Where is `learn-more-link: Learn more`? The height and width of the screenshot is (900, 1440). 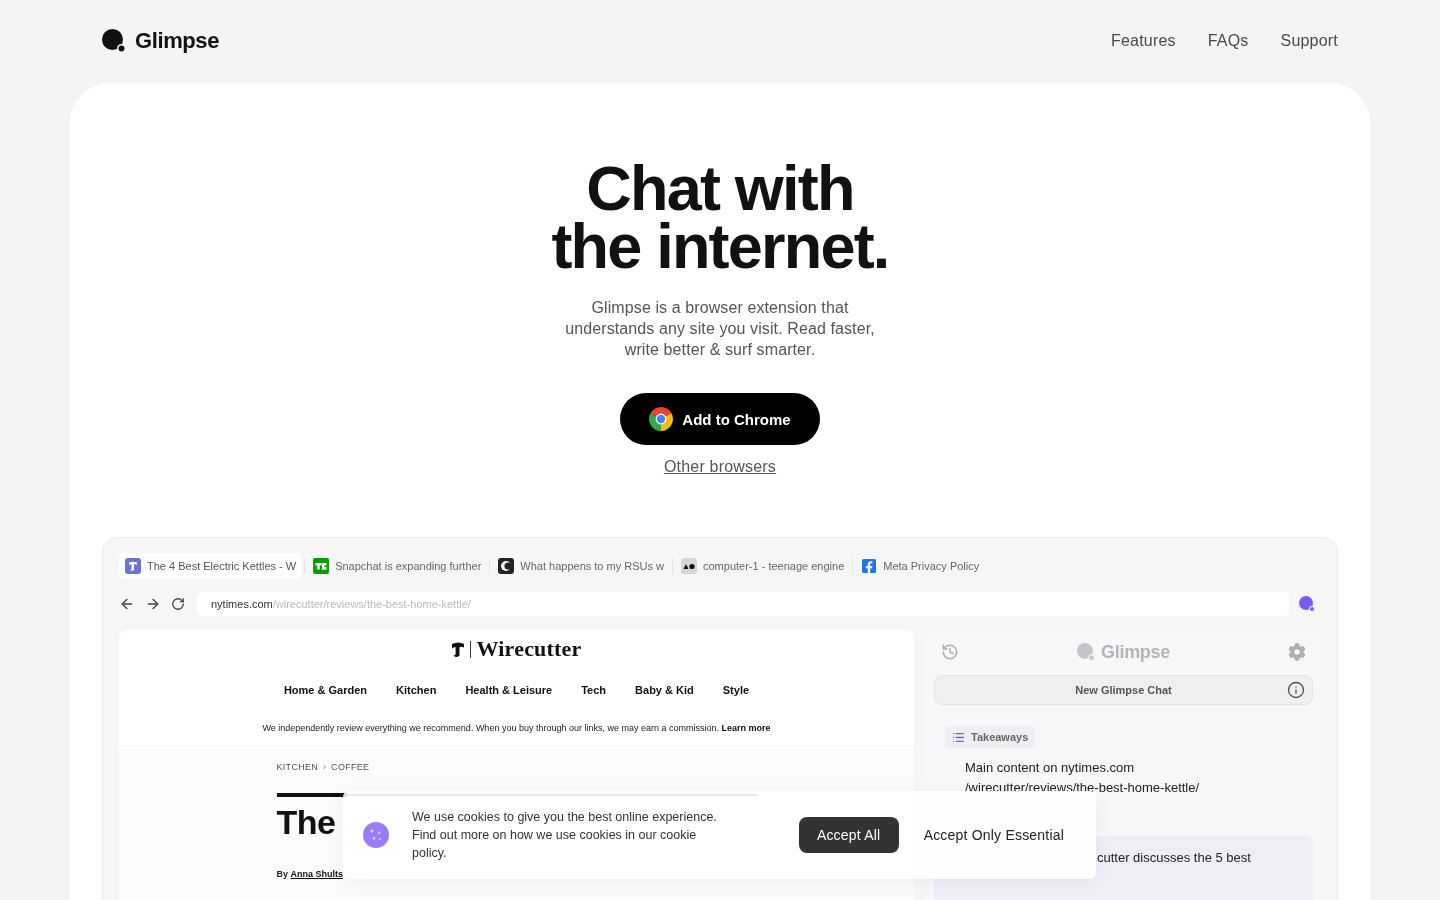
learn-more-link: Learn more is located at coordinates (746, 728).